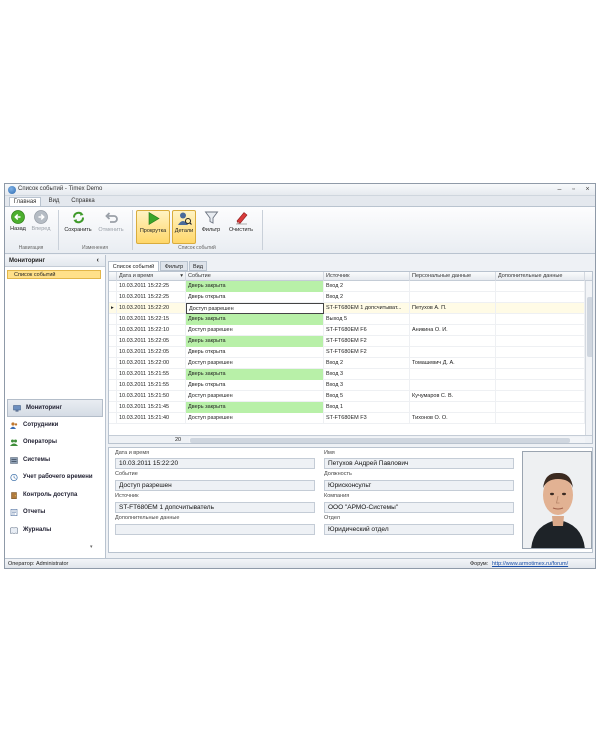 The height and width of the screenshot is (750, 600). Describe the element at coordinates (98, 261) in the screenshot. I see `collapse-icon: ‹` at that location.